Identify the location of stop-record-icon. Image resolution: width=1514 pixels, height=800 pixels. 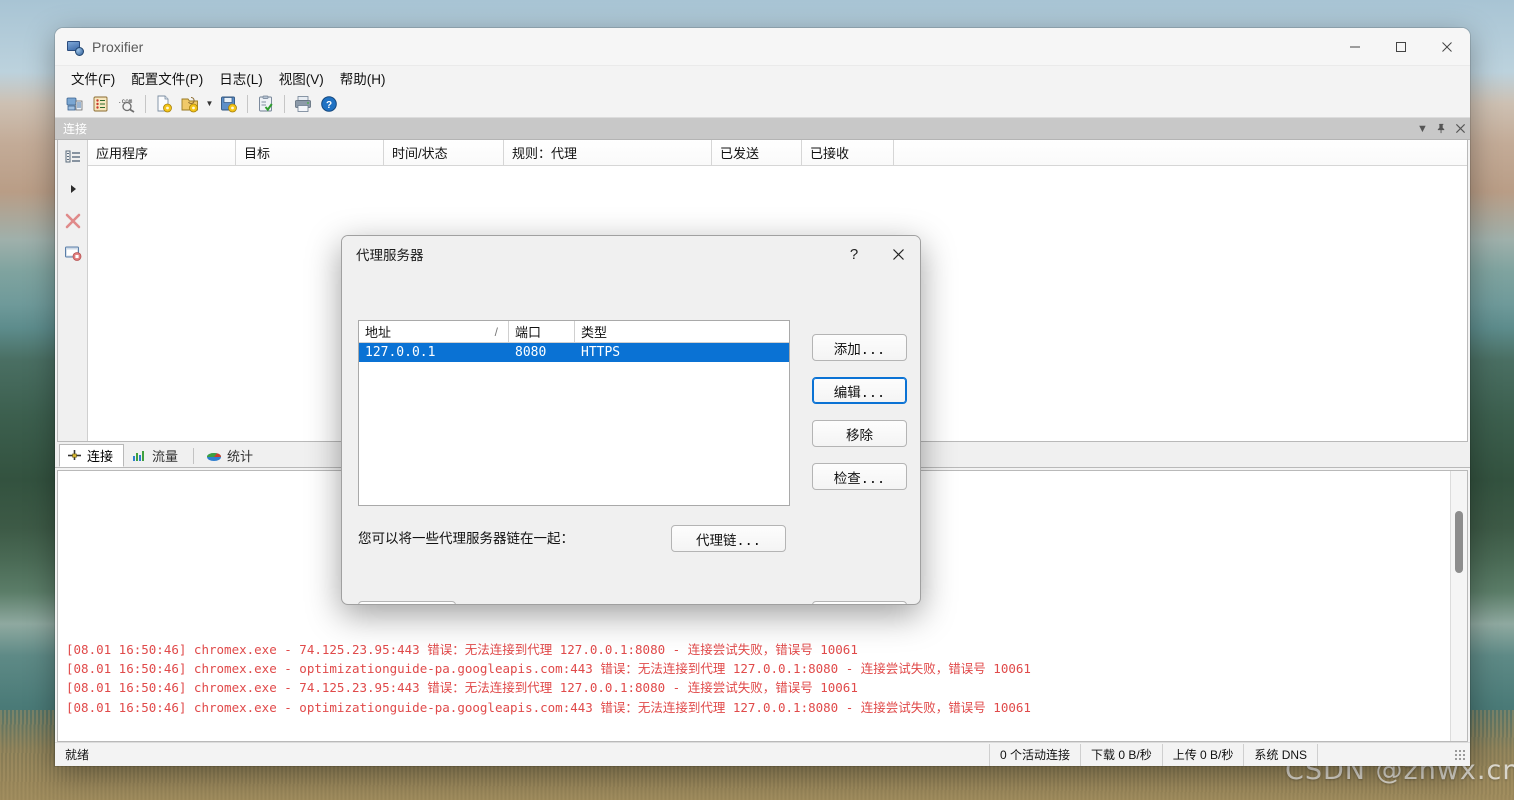
(73, 253).